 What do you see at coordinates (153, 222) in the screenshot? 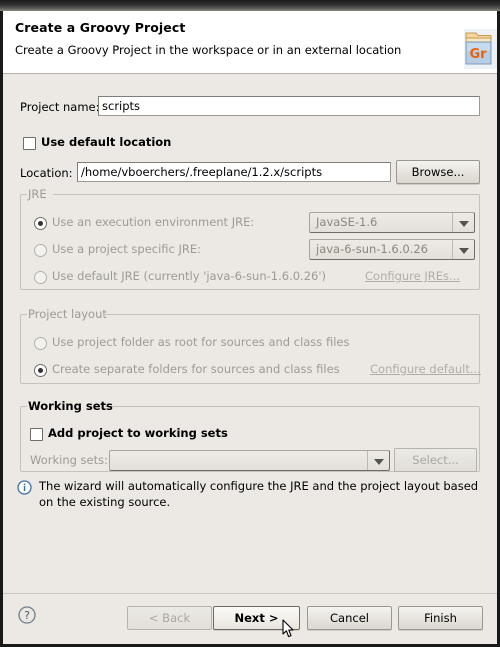
I see `radio-execution-environment-jre-label: Use an execution environment JRE:` at bounding box center [153, 222].